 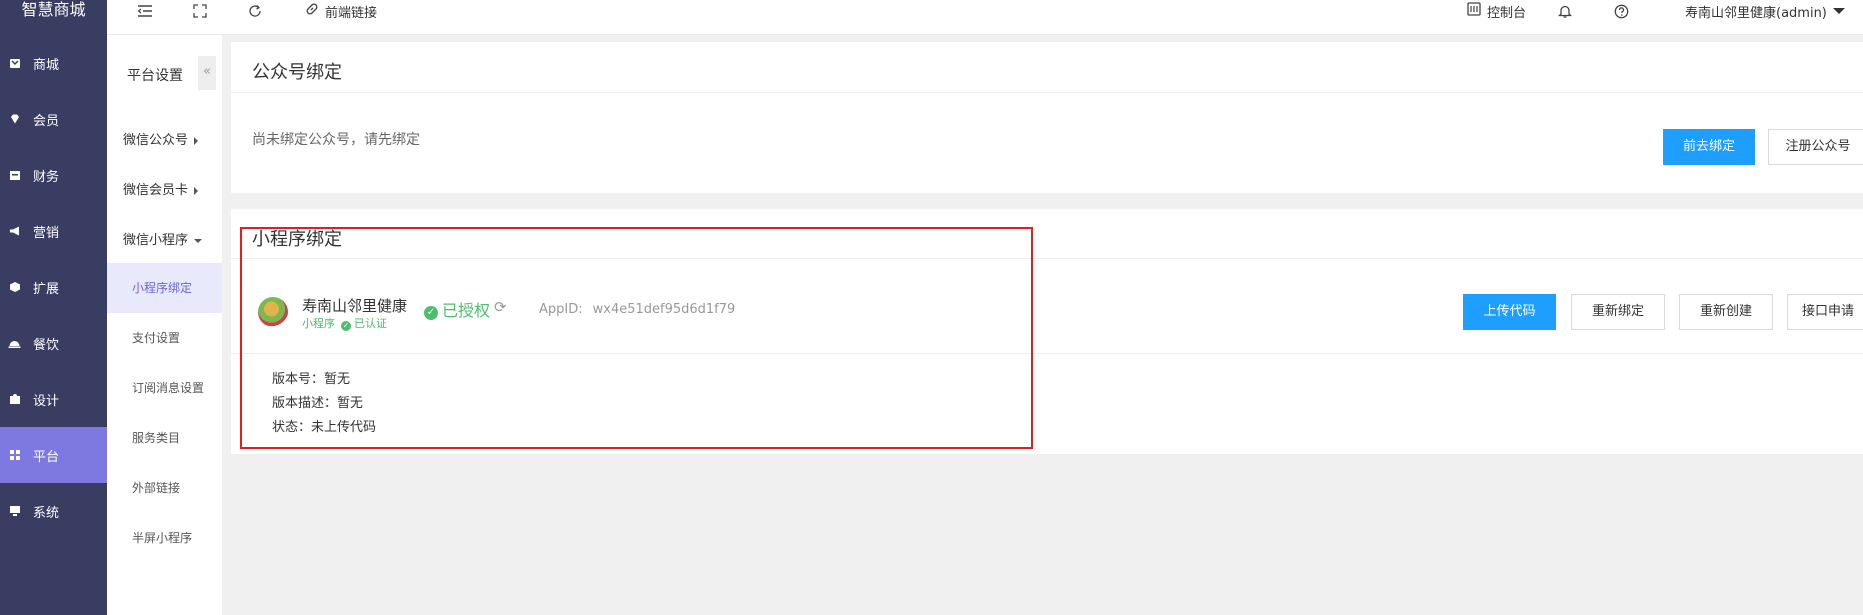 What do you see at coordinates (46, 513) in the screenshot?
I see `sidebar-item-label: 系统` at bounding box center [46, 513].